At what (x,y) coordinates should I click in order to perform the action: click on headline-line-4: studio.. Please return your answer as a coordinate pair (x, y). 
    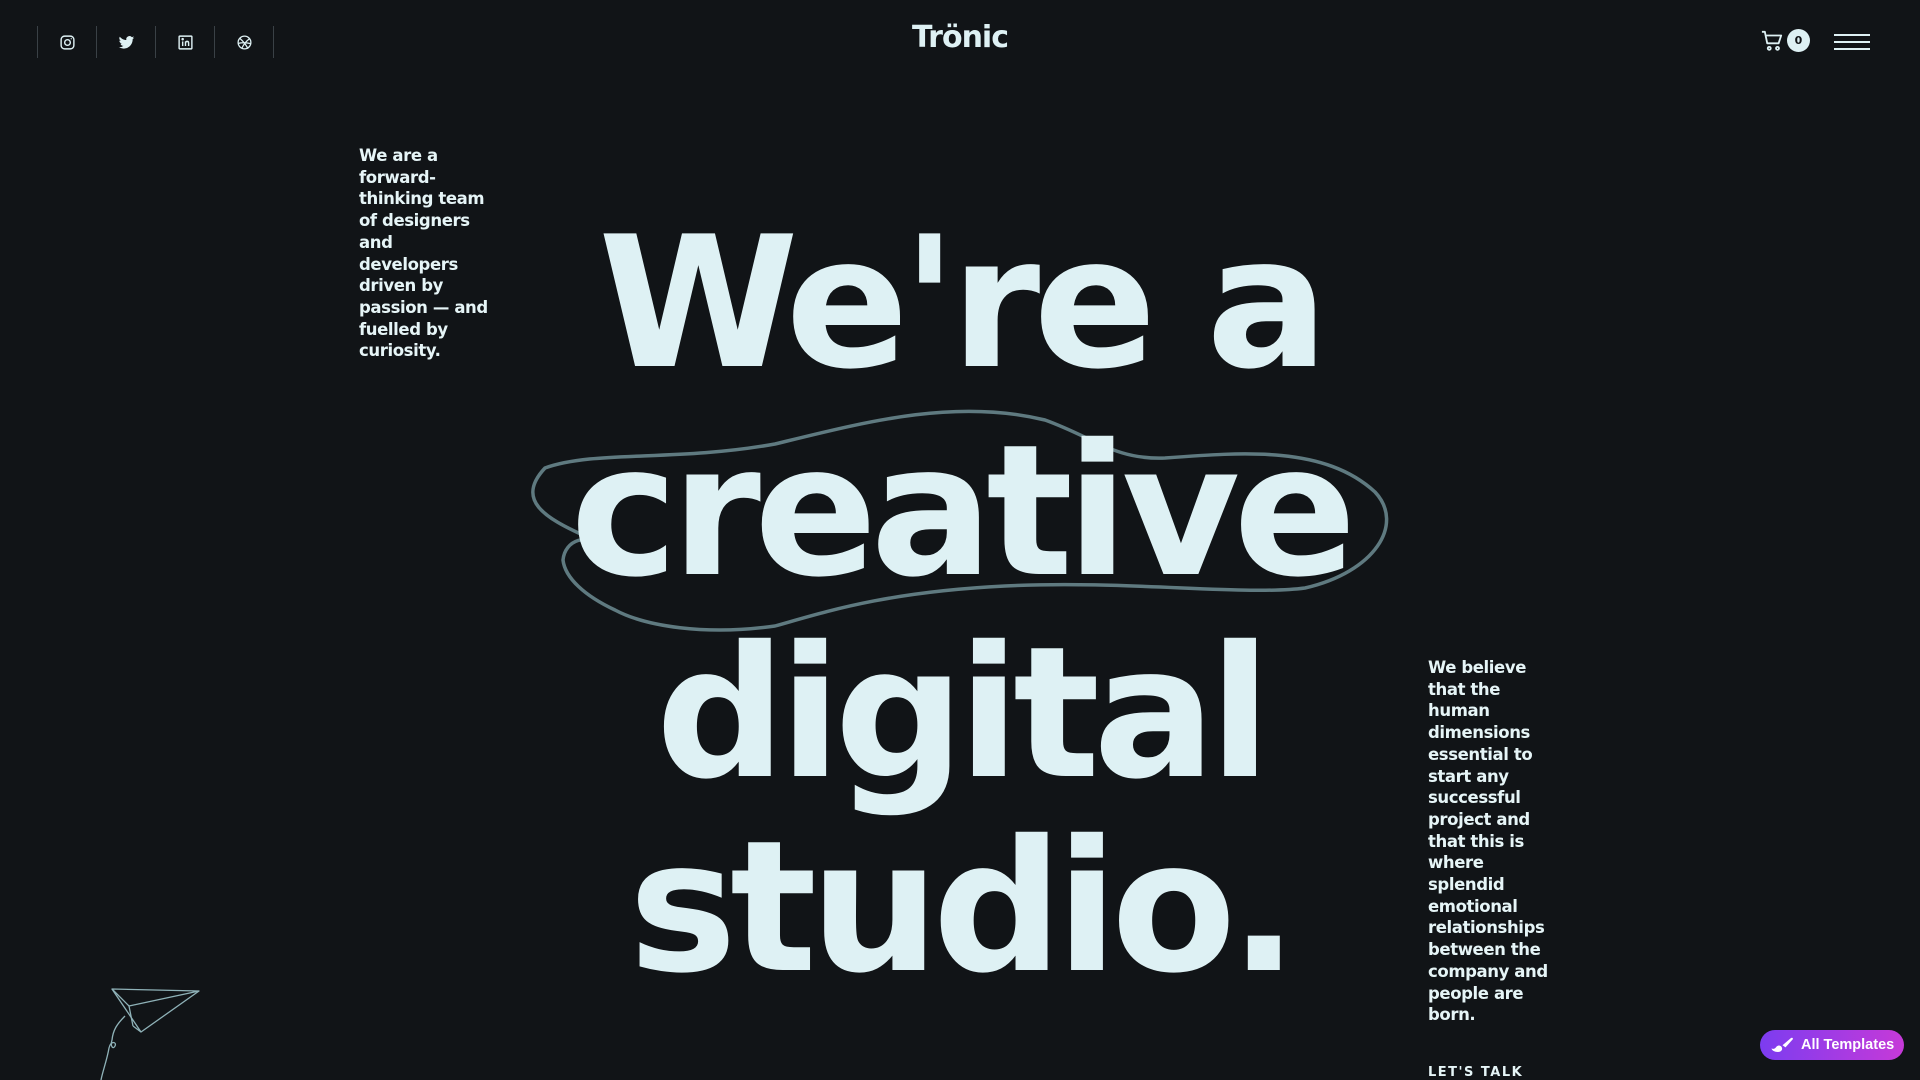
    Looking at the image, I should click on (963, 907).